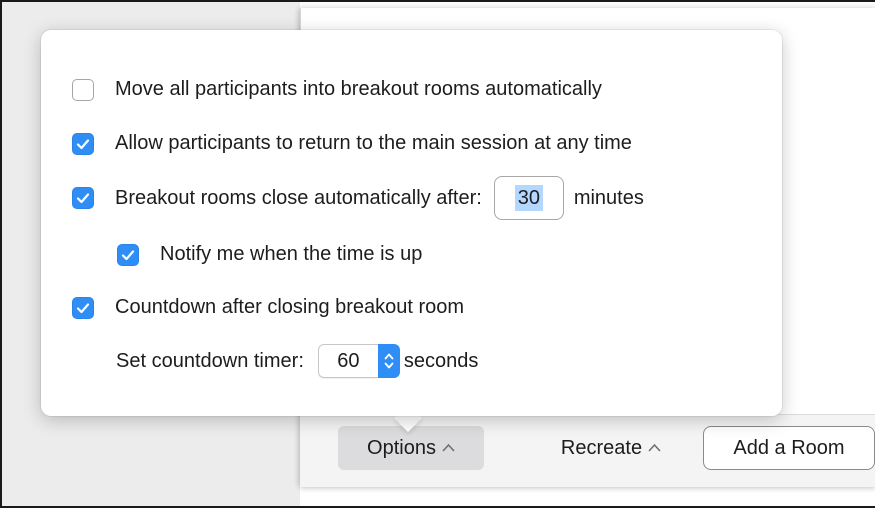 The height and width of the screenshot is (508, 875). Describe the element at coordinates (608, 197) in the screenshot. I see `minutes-unit-label: minutes` at that location.